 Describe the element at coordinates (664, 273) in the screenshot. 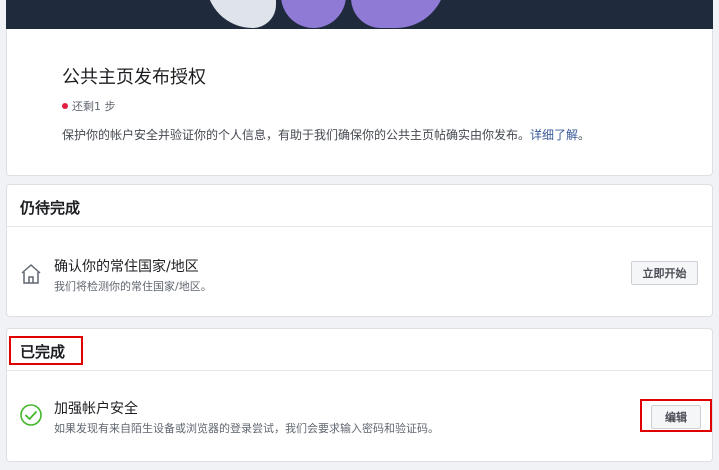

I see `start-now-button: 立即开始` at that location.